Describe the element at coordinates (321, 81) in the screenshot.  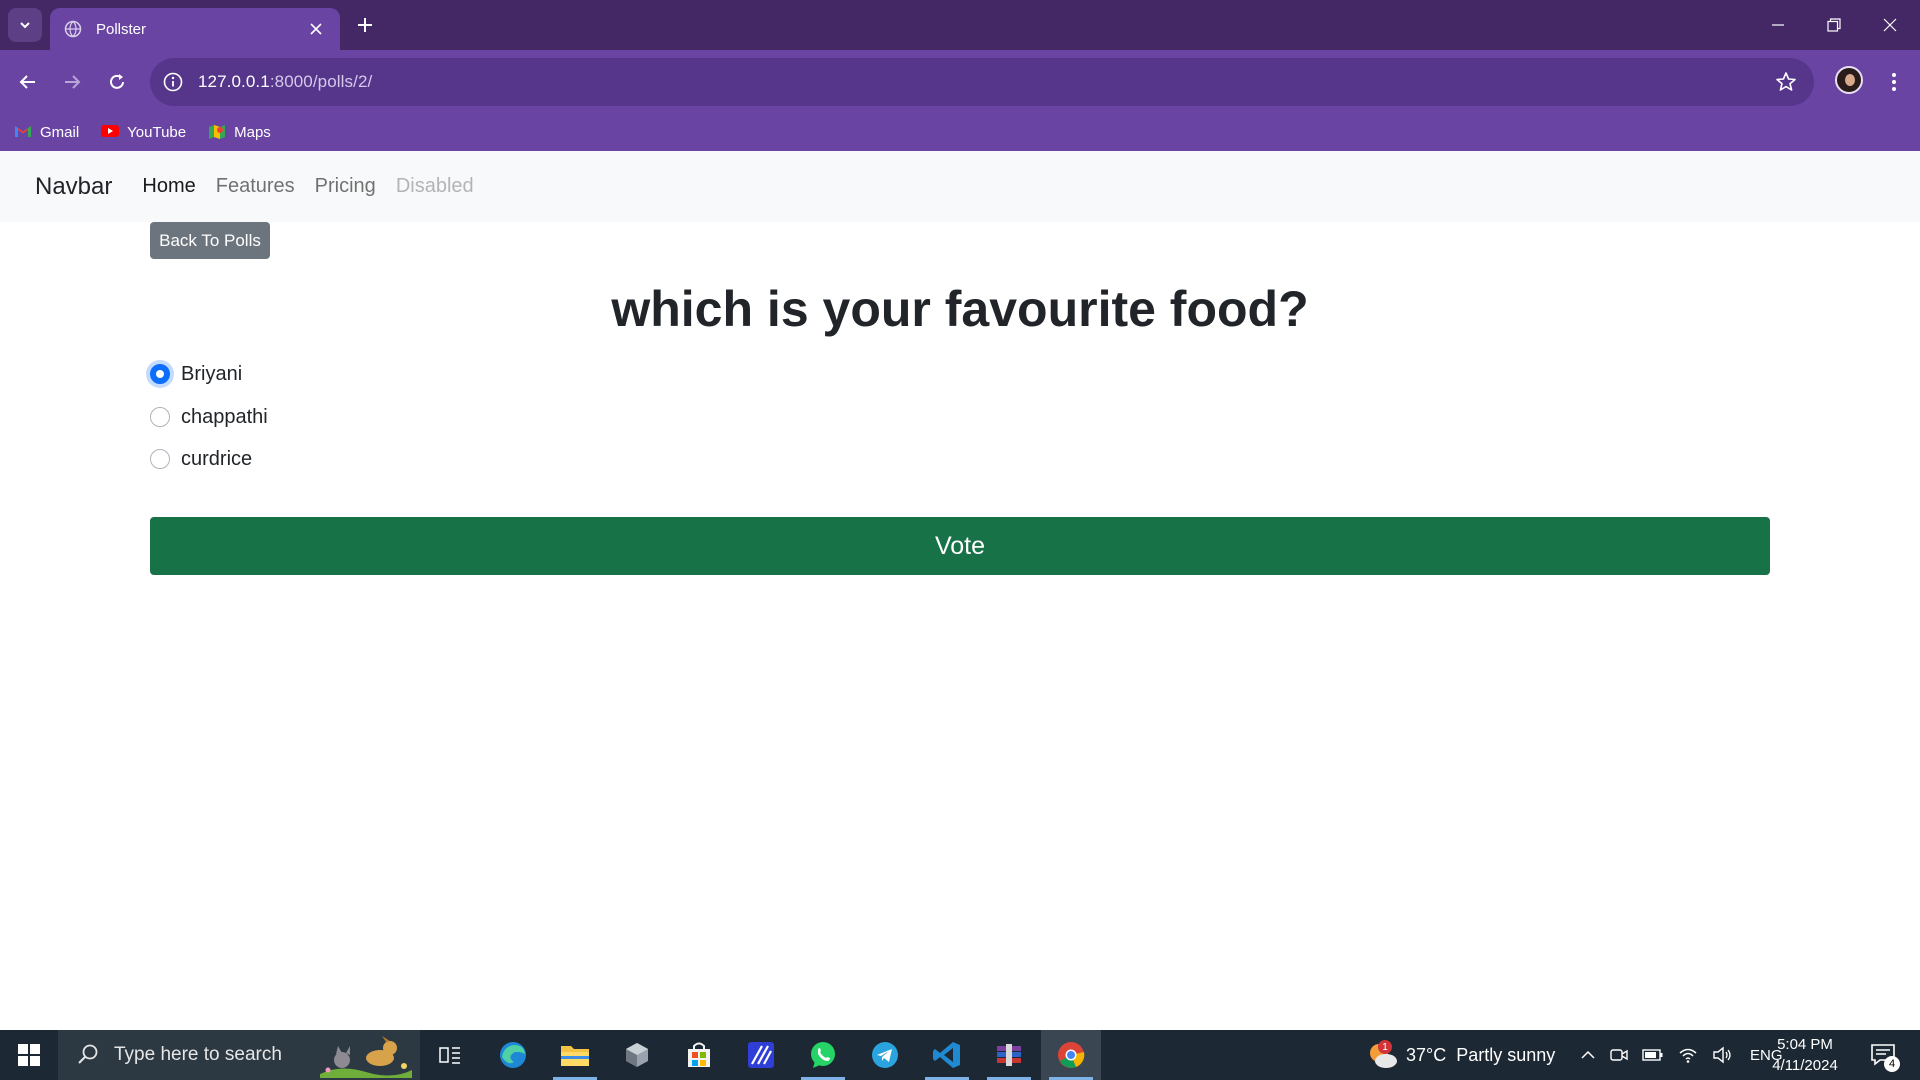
I see `url-path: :8000/polls/2/` at that location.